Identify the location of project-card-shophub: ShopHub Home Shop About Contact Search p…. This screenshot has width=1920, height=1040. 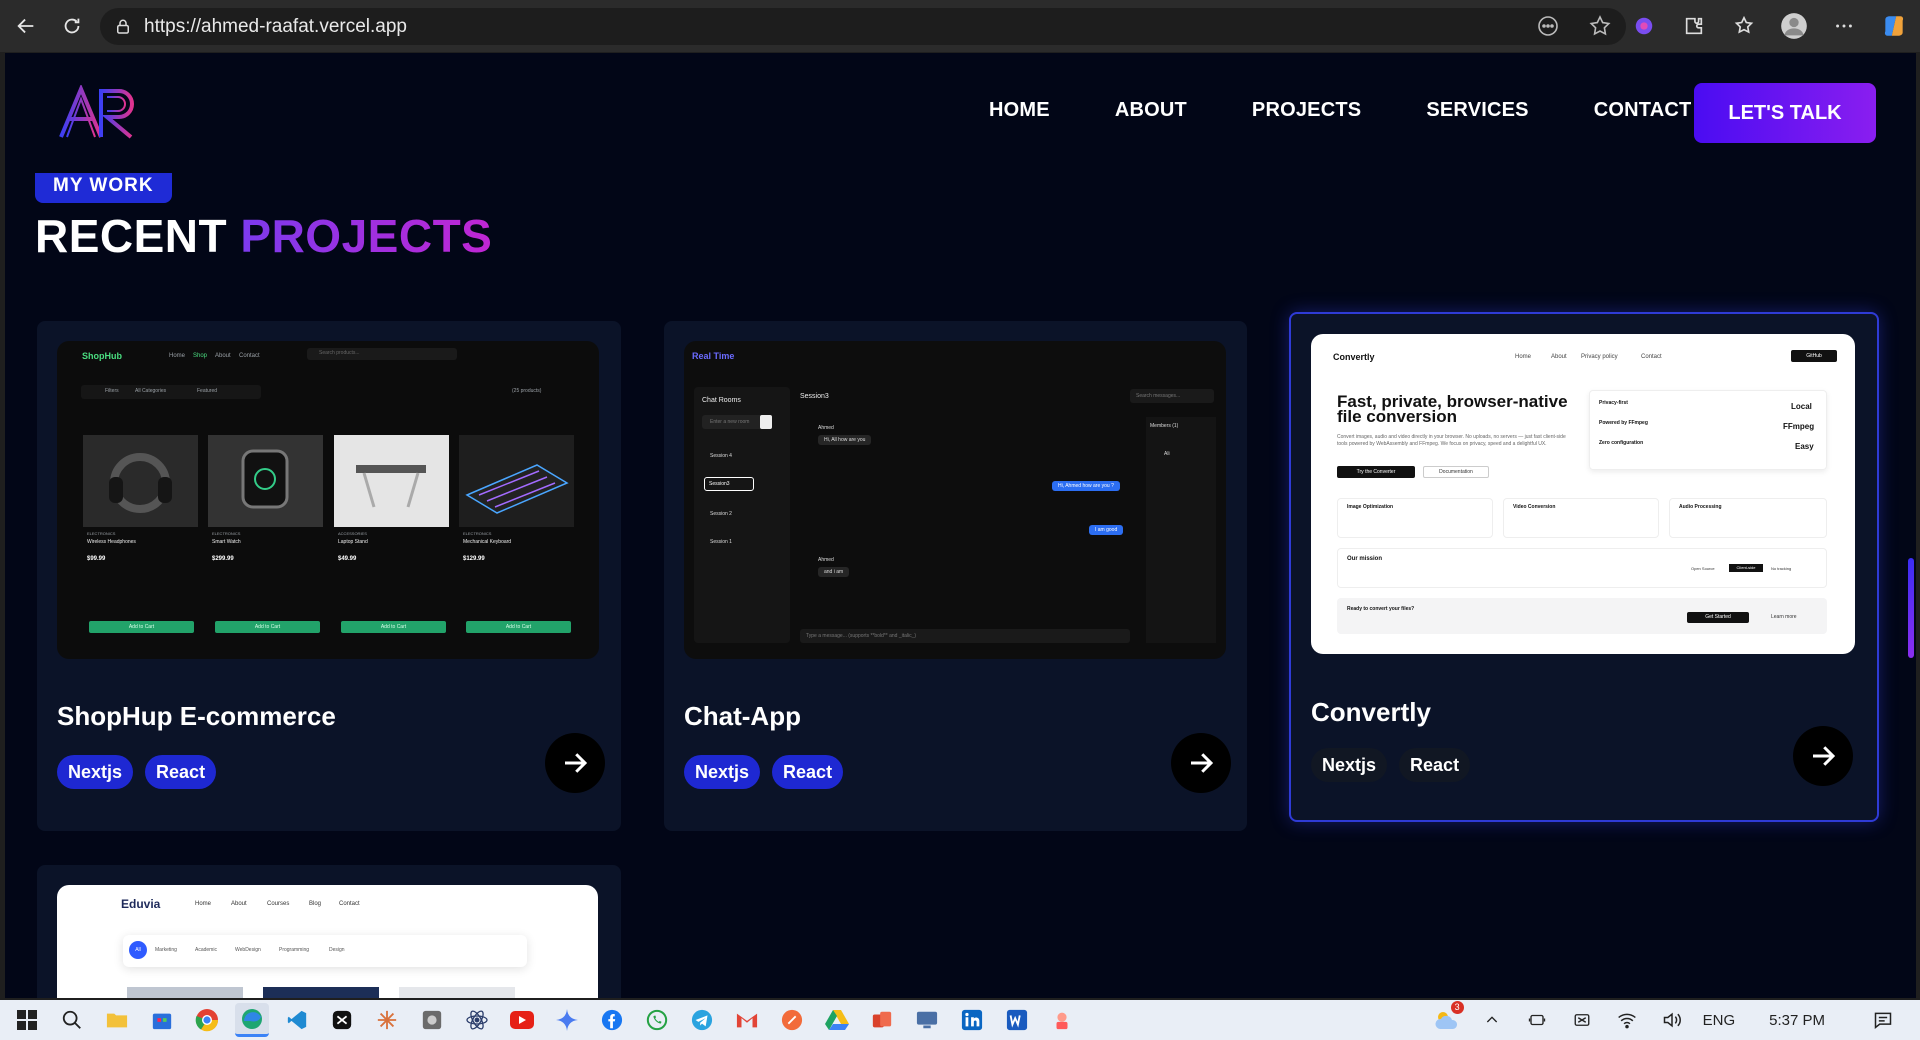
(329, 576).